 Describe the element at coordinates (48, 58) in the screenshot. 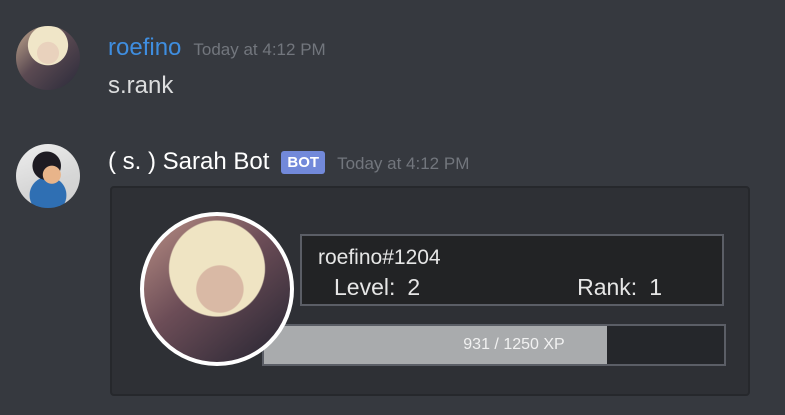

I see `user-avatar` at that location.